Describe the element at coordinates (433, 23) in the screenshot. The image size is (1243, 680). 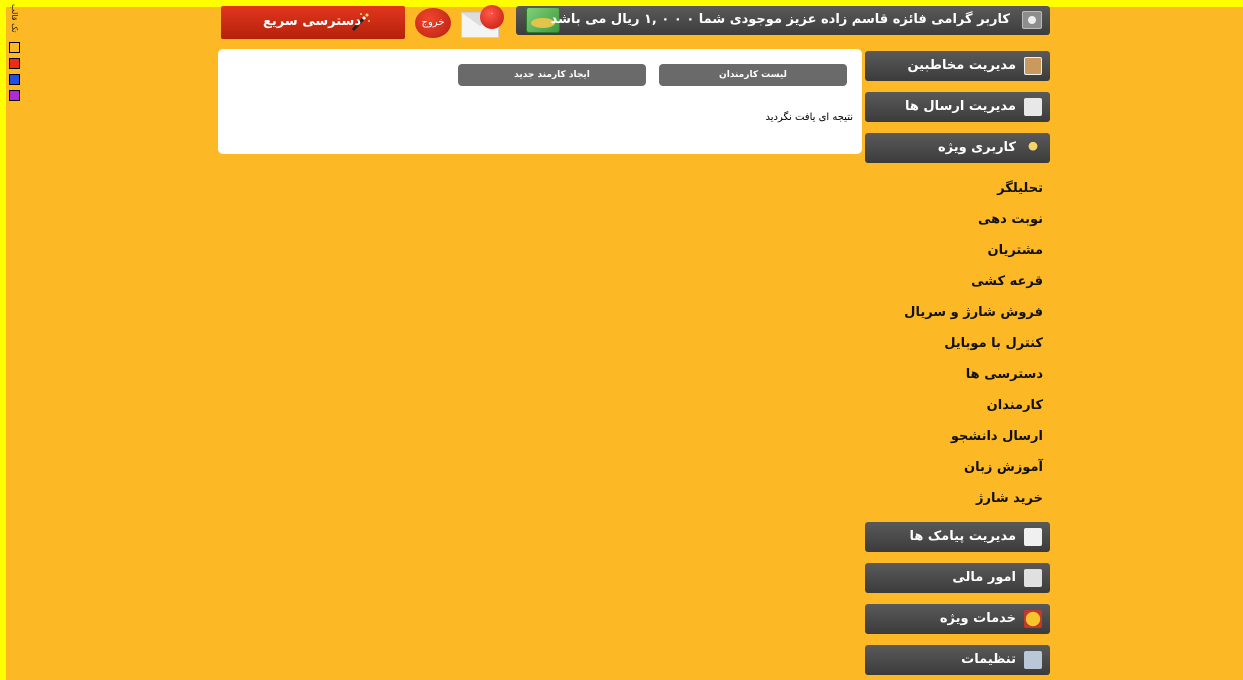
I see `logout-button: خروج` at that location.